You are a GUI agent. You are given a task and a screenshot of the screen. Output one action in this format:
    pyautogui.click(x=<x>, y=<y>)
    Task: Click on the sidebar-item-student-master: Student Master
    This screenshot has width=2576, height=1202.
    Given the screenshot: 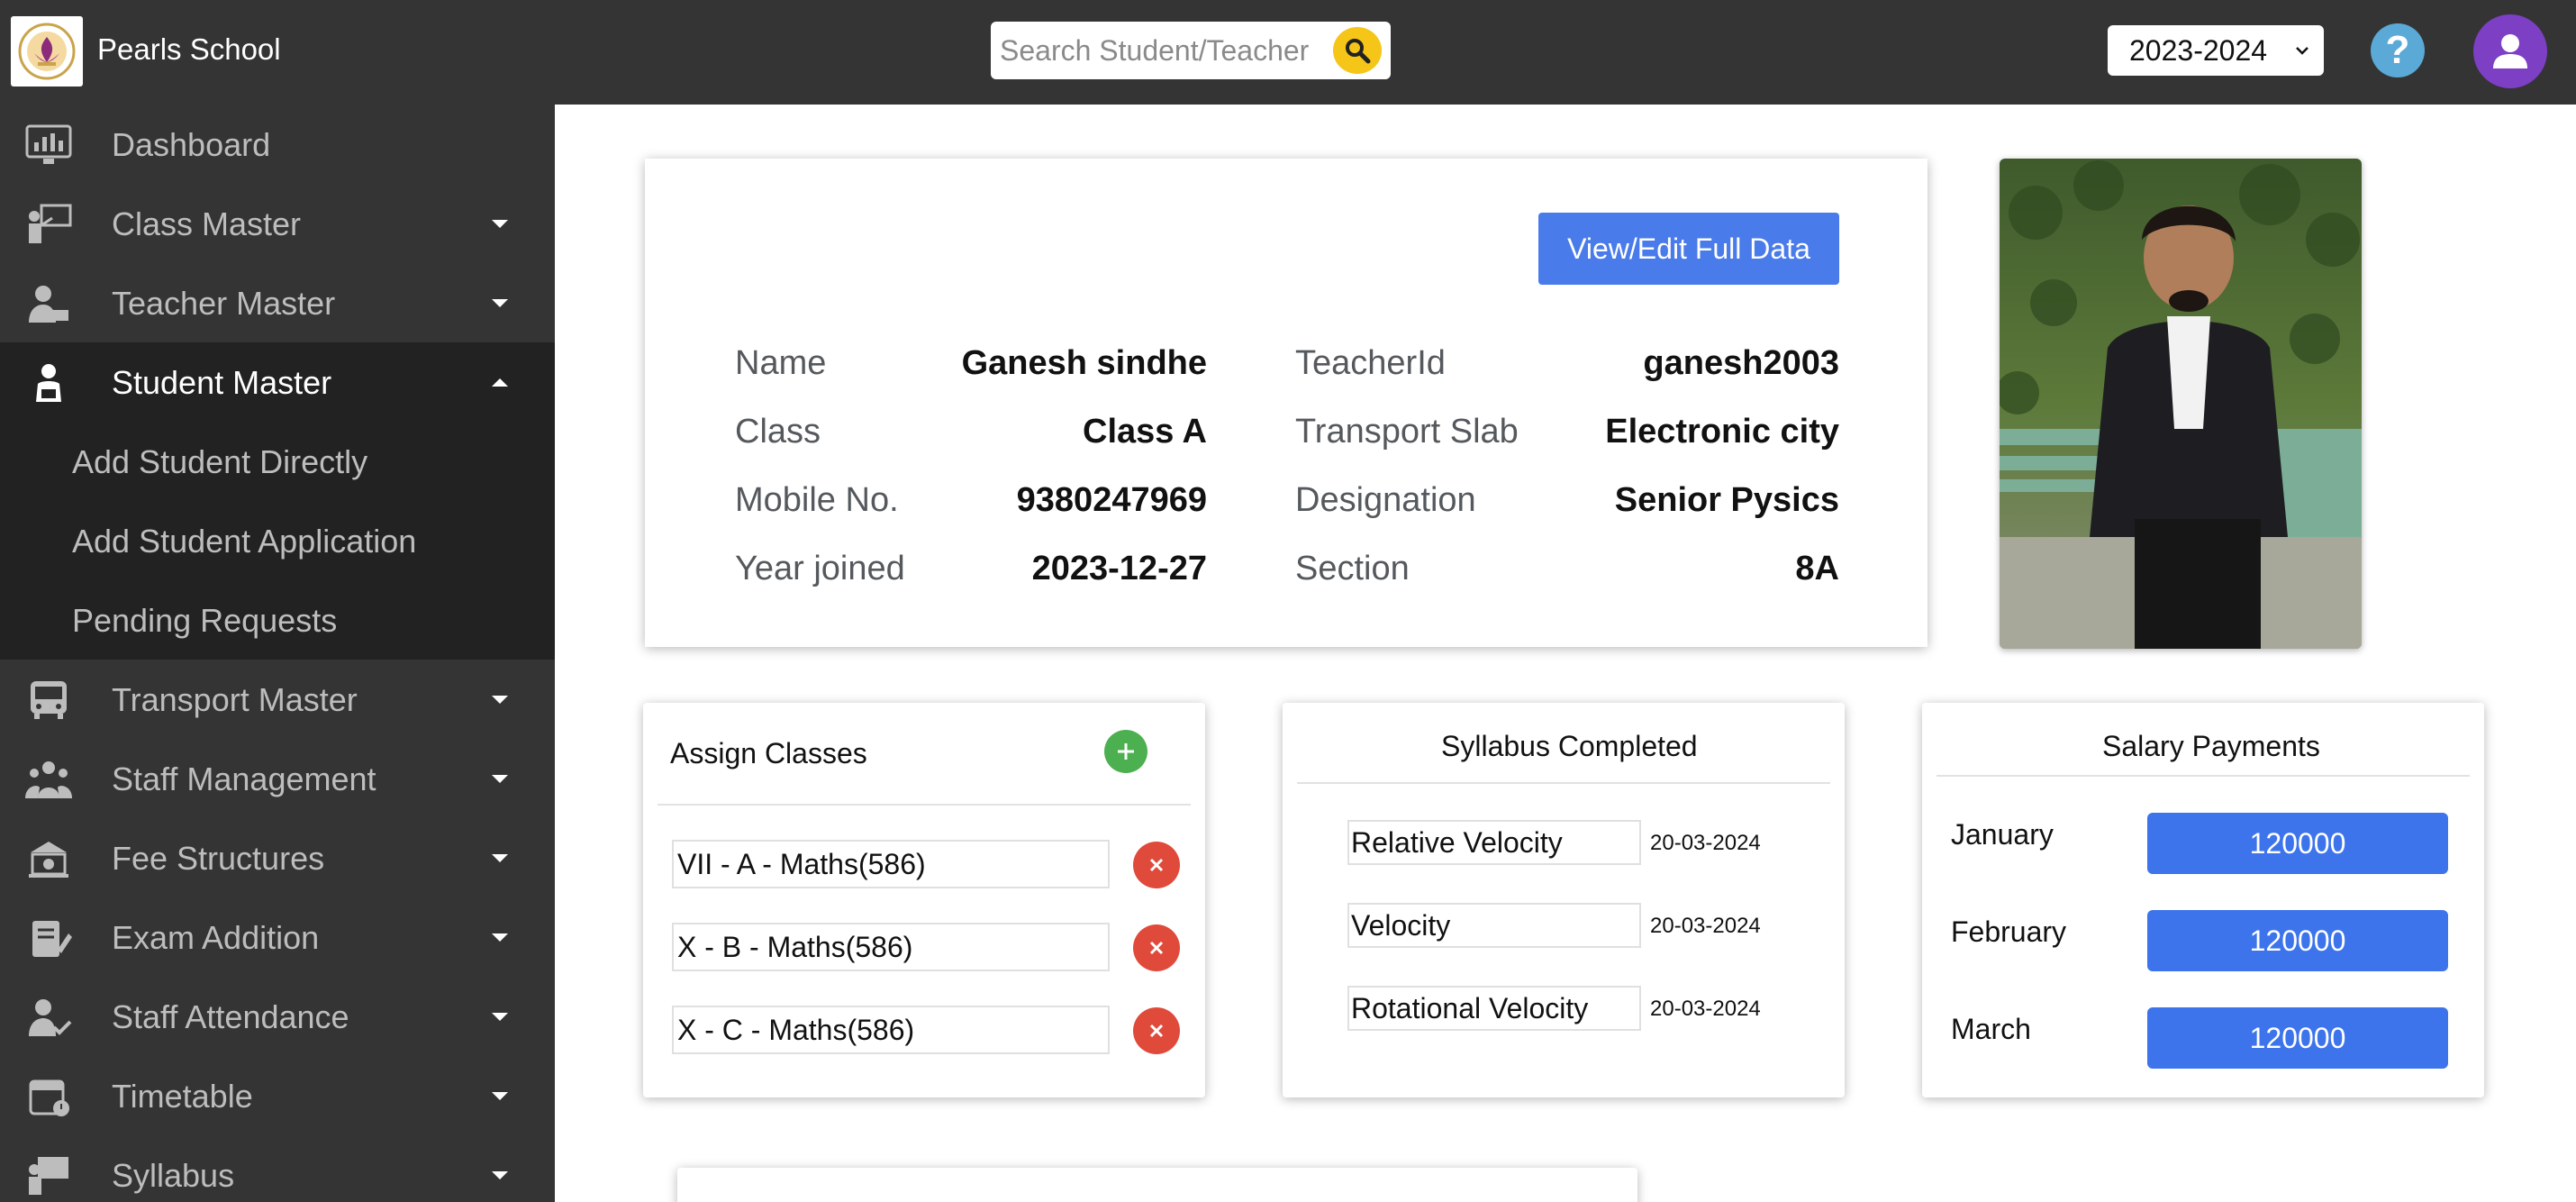 What is the action you would take?
    pyautogui.click(x=277, y=382)
    